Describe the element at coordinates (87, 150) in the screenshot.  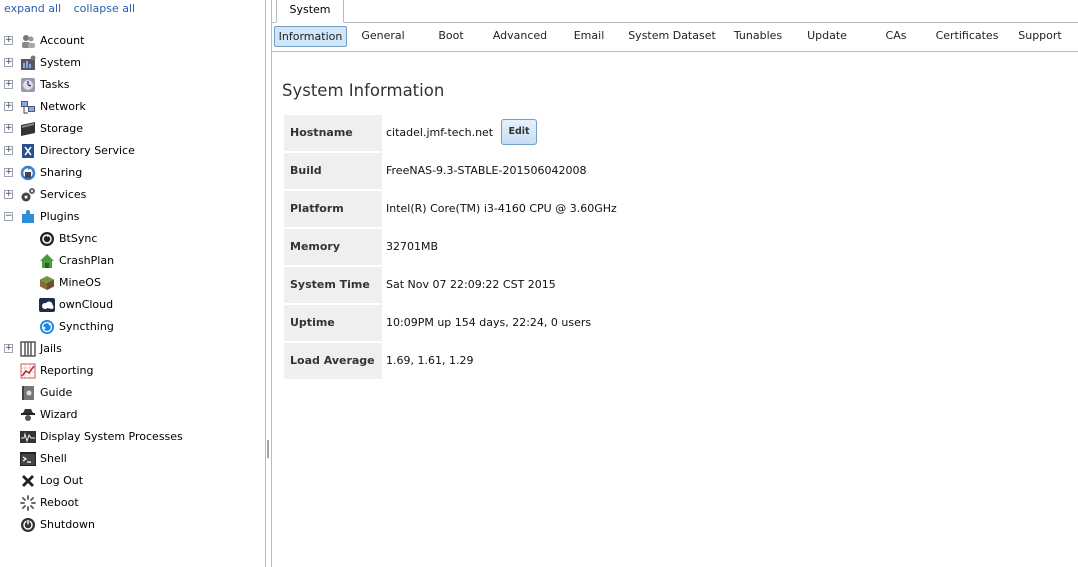
I see `sidebar-item-label: Directory Service` at that location.